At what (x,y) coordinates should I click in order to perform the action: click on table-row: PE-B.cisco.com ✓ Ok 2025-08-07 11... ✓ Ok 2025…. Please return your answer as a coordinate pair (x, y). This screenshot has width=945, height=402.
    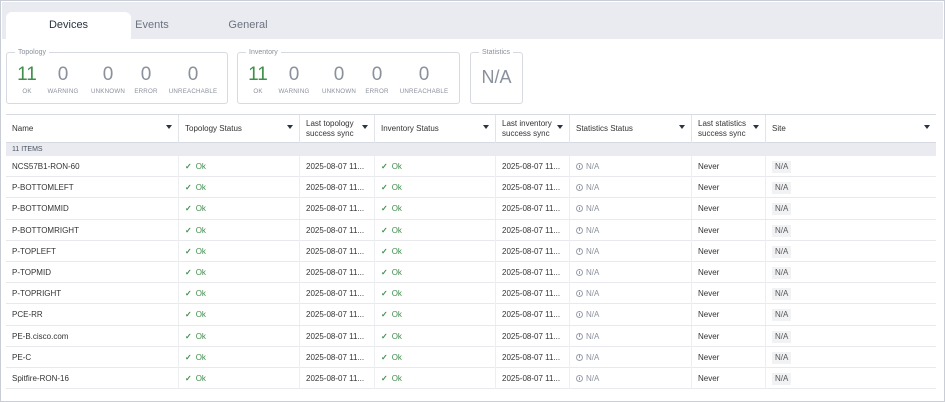
    Looking at the image, I should click on (471, 336).